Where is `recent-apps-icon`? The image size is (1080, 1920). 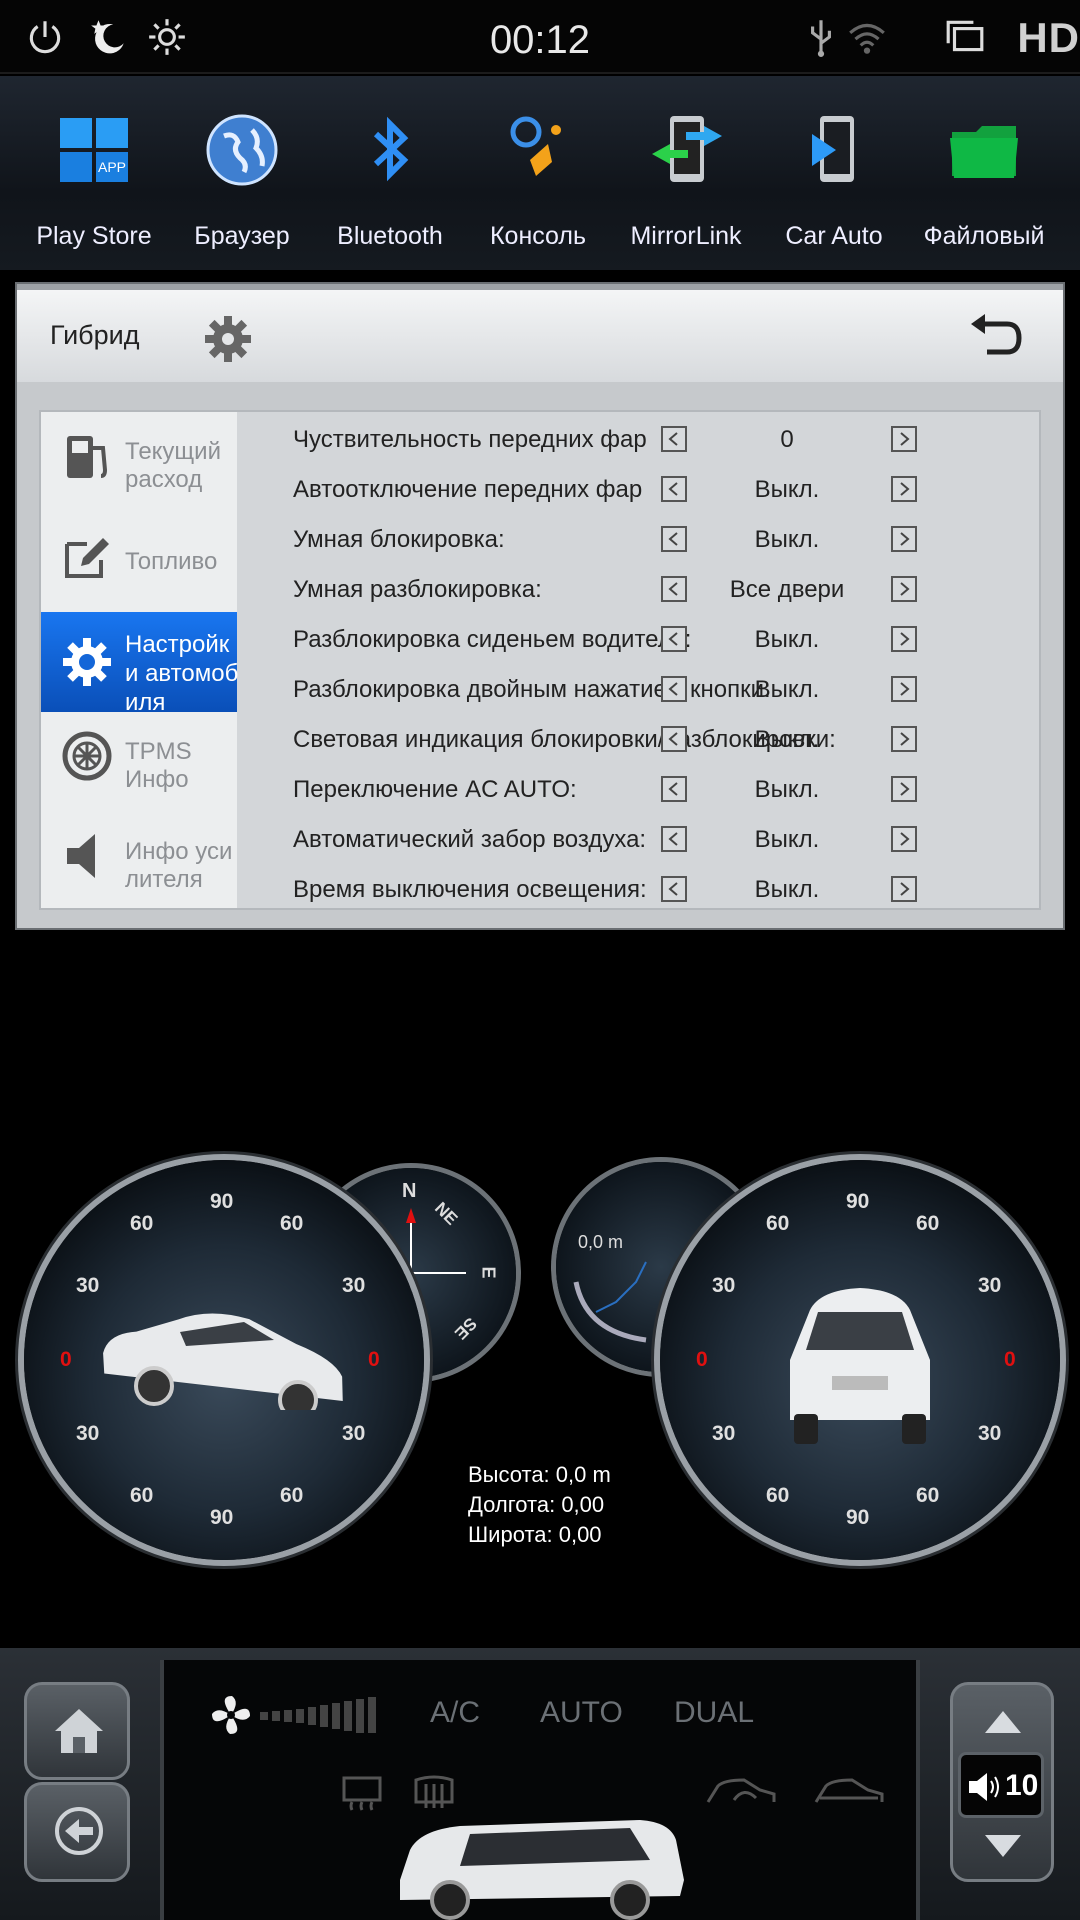
recent-apps-icon is located at coordinates (965, 37).